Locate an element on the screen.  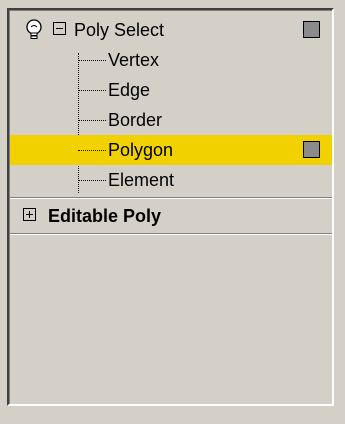
subobject-label: Vertex is located at coordinates (134, 60).